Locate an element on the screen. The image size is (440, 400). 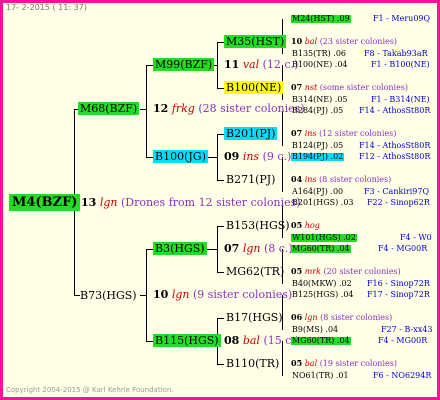
ggp-sisters: (20 sister colonies) is located at coordinates (362, 271).